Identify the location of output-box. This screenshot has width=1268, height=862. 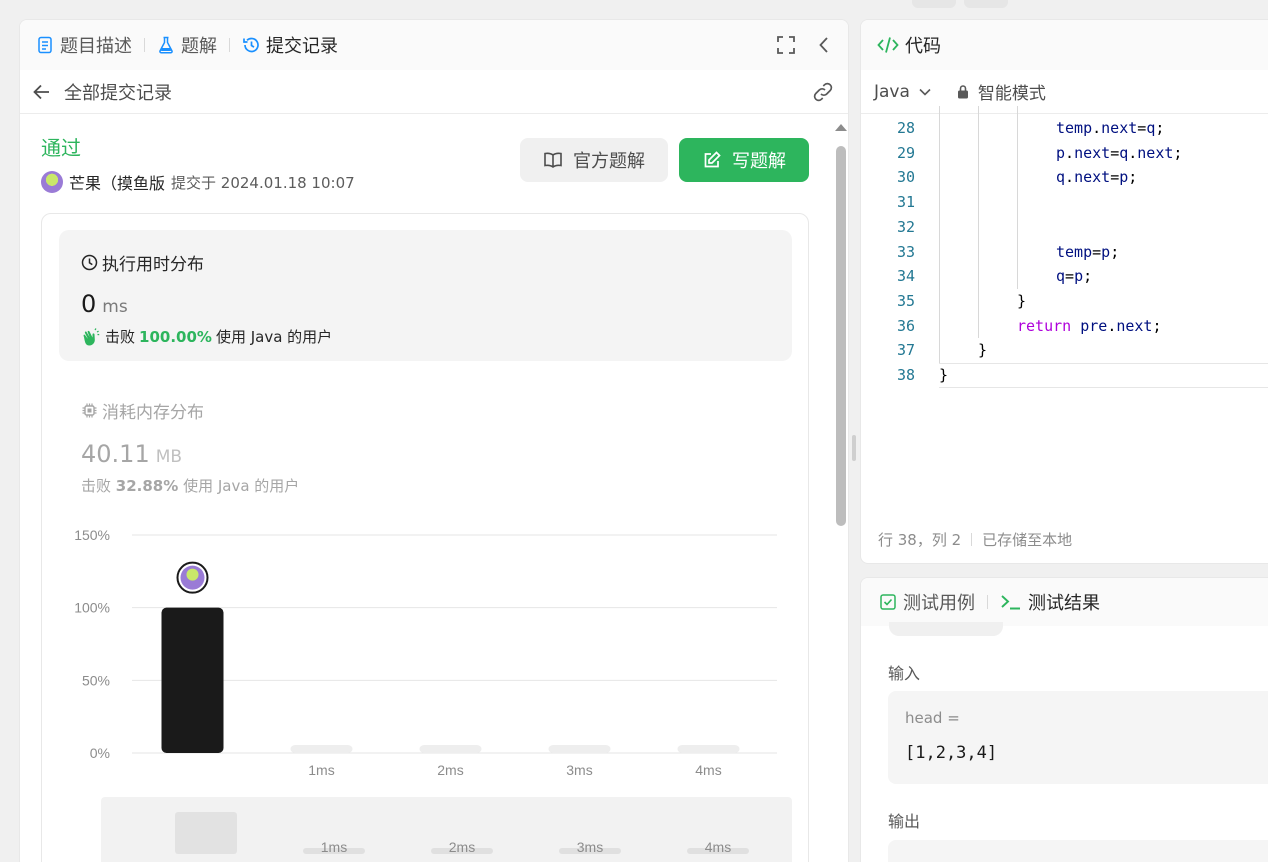
(1078, 851).